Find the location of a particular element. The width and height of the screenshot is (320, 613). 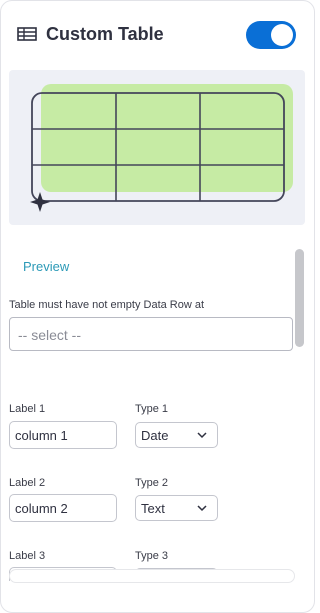

label-2-input: column 2 is located at coordinates (63, 508).